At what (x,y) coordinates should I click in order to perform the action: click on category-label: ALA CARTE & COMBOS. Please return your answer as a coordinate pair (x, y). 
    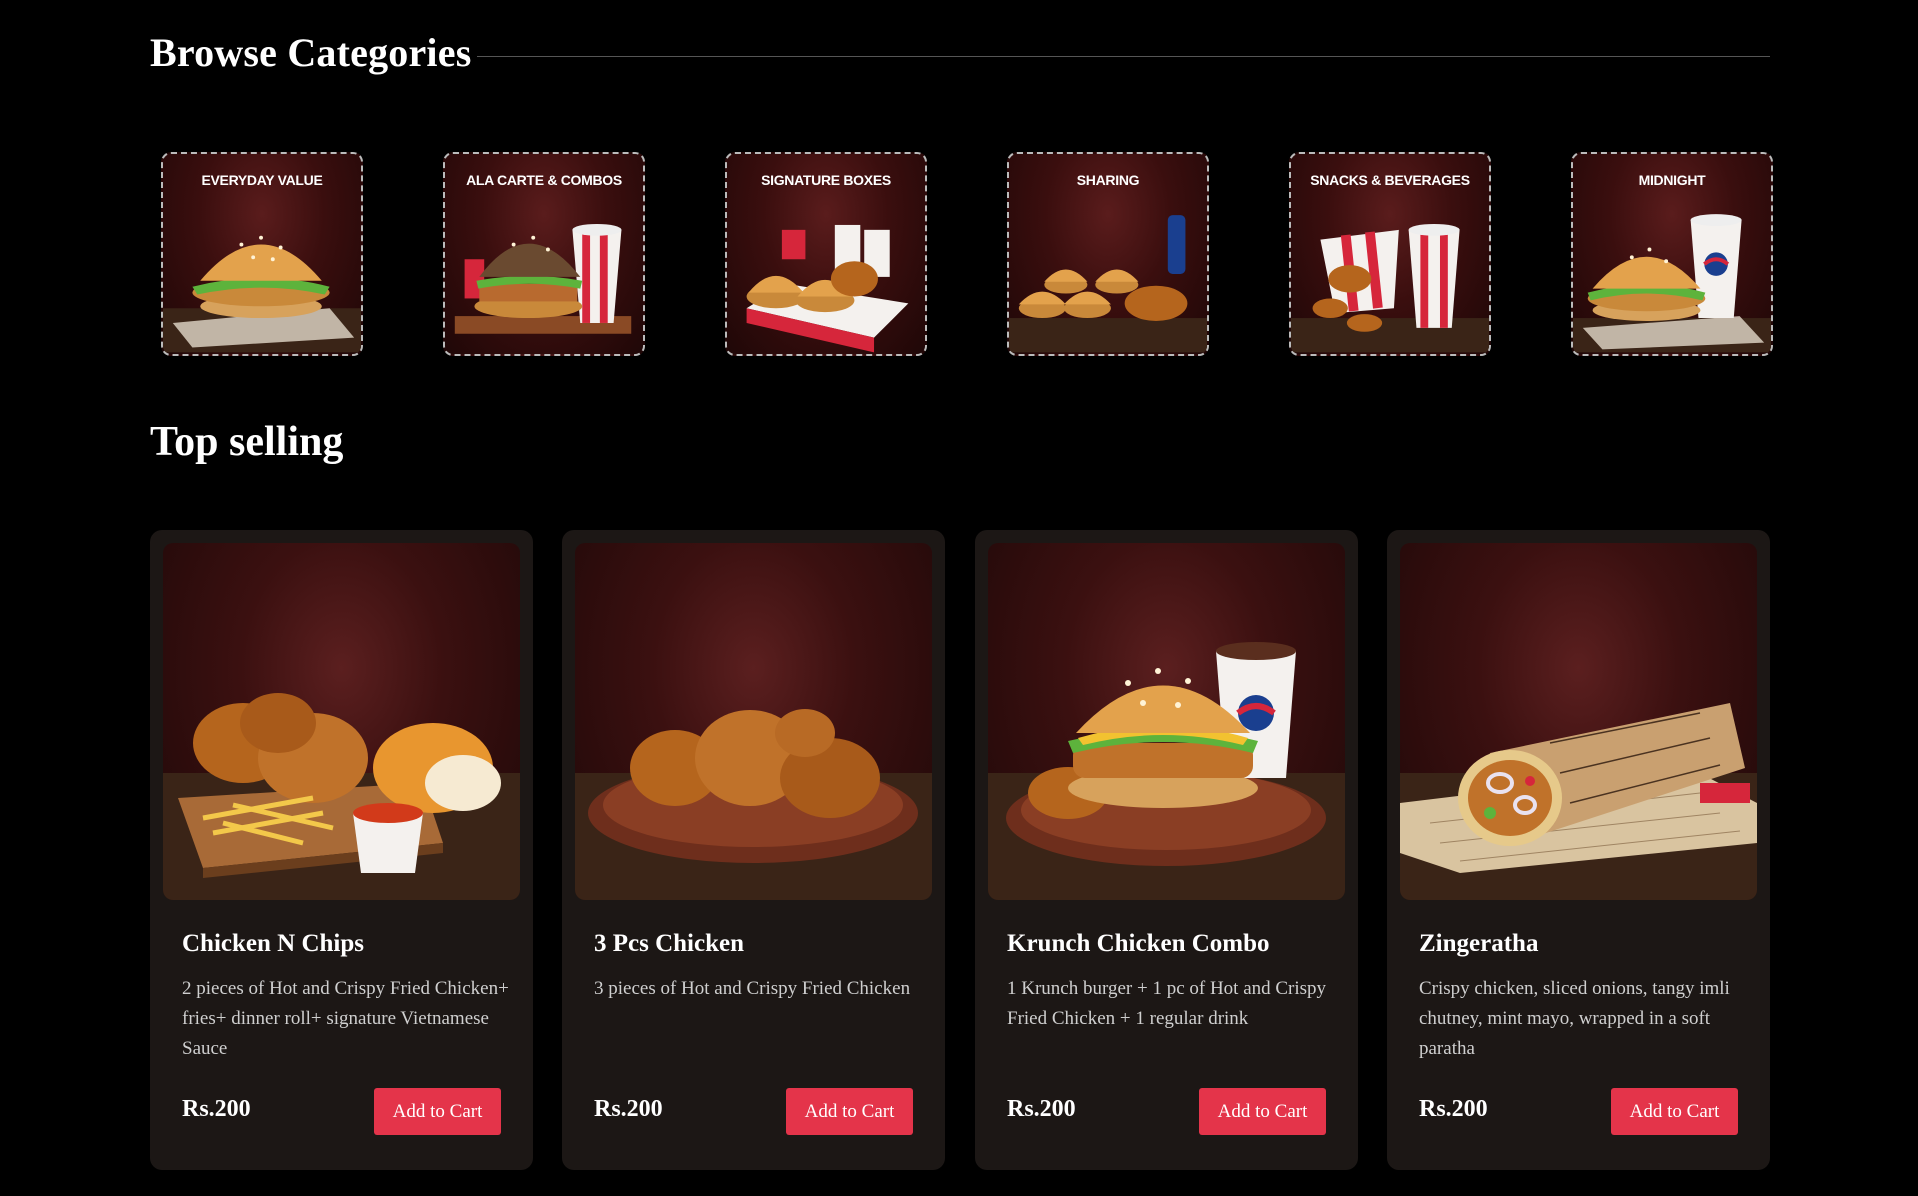
    Looking at the image, I should click on (544, 180).